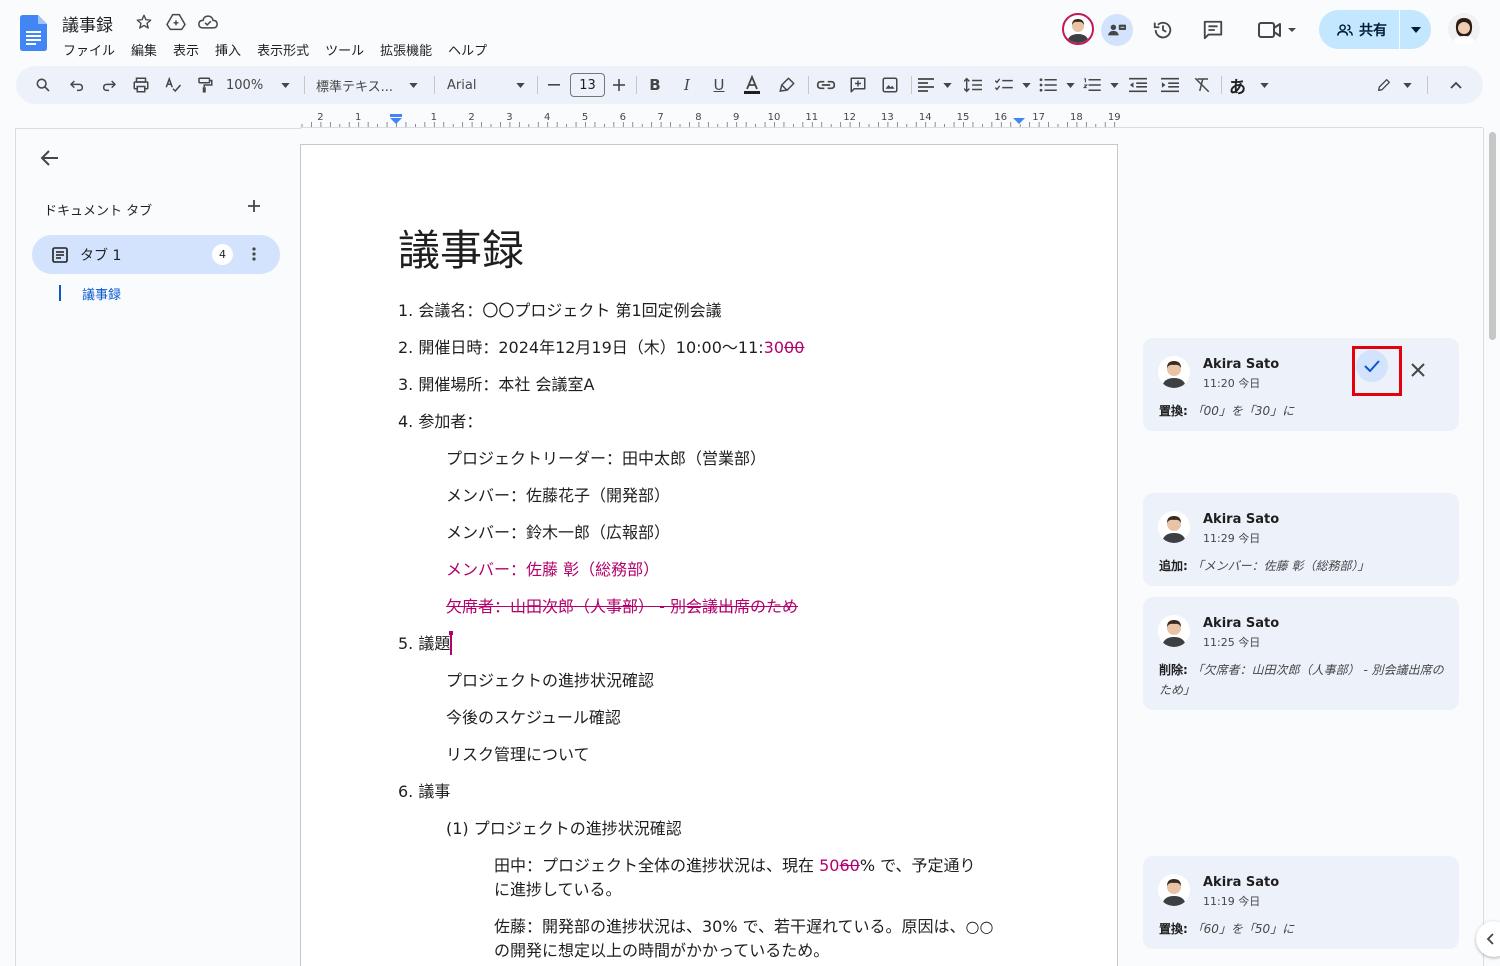  What do you see at coordinates (109, 85) in the screenshot?
I see `redo-icon` at bounding box center [109, 85].